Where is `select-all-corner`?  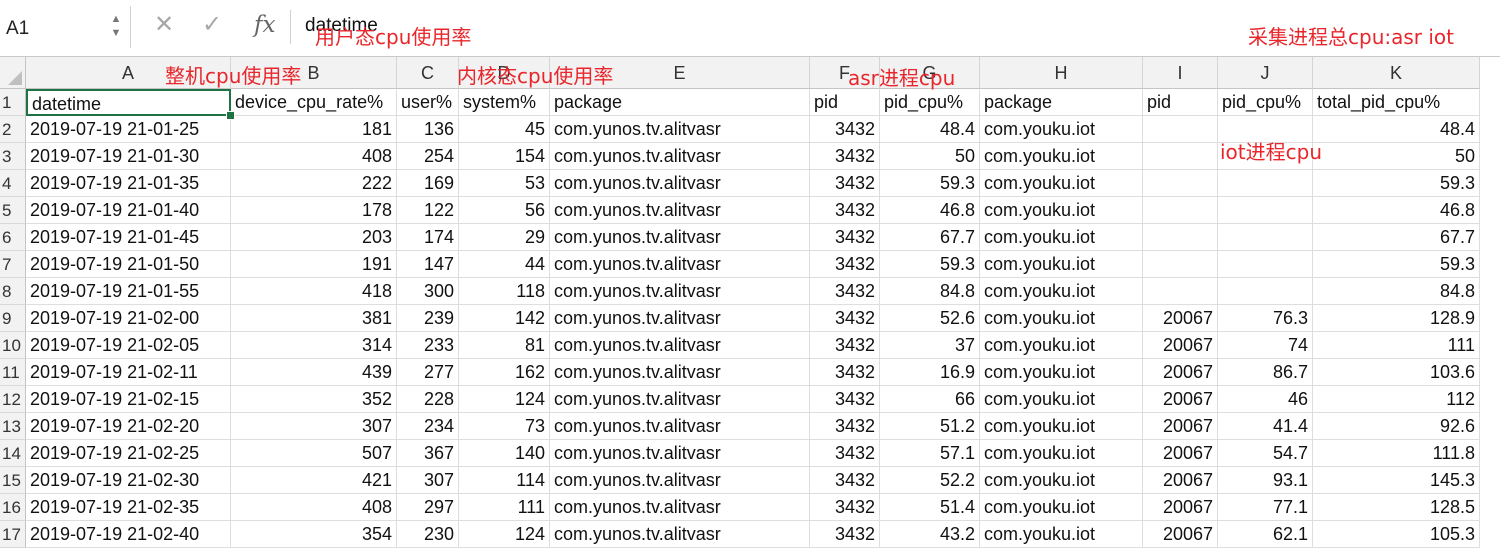 select-all-corner is located at coordinates (13, 73).